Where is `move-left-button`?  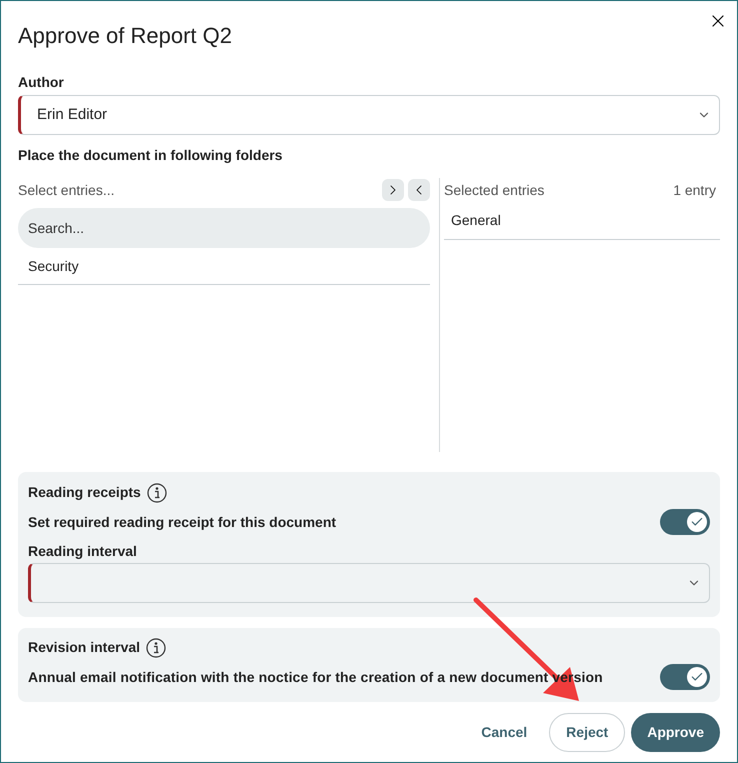
move-left-button is located at coordinates (419, 190).